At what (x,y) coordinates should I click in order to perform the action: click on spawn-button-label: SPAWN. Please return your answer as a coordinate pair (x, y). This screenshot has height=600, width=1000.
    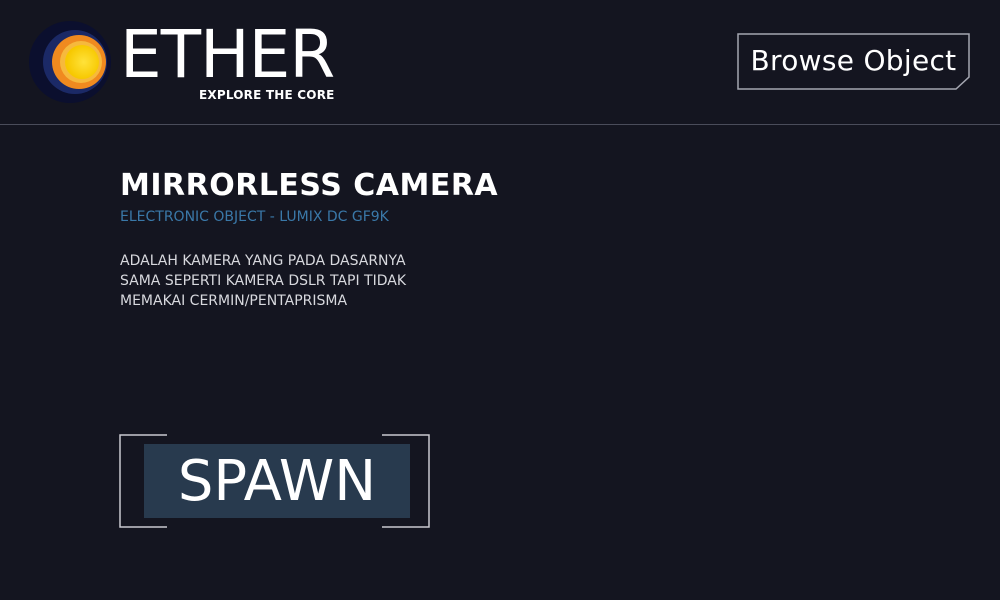
    Looking at the image, I should click on (277, 481).